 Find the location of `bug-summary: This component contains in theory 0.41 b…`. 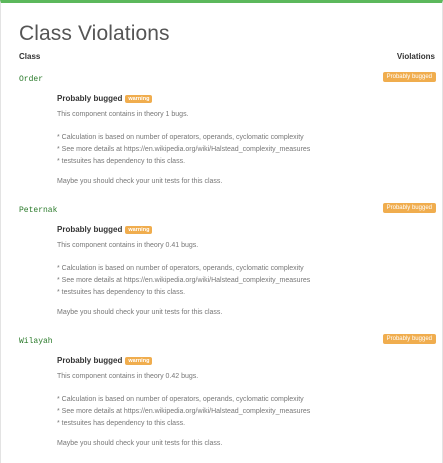

bug-summary: This component contains in theory 0.41 b… is located at coordinates (128, 245).